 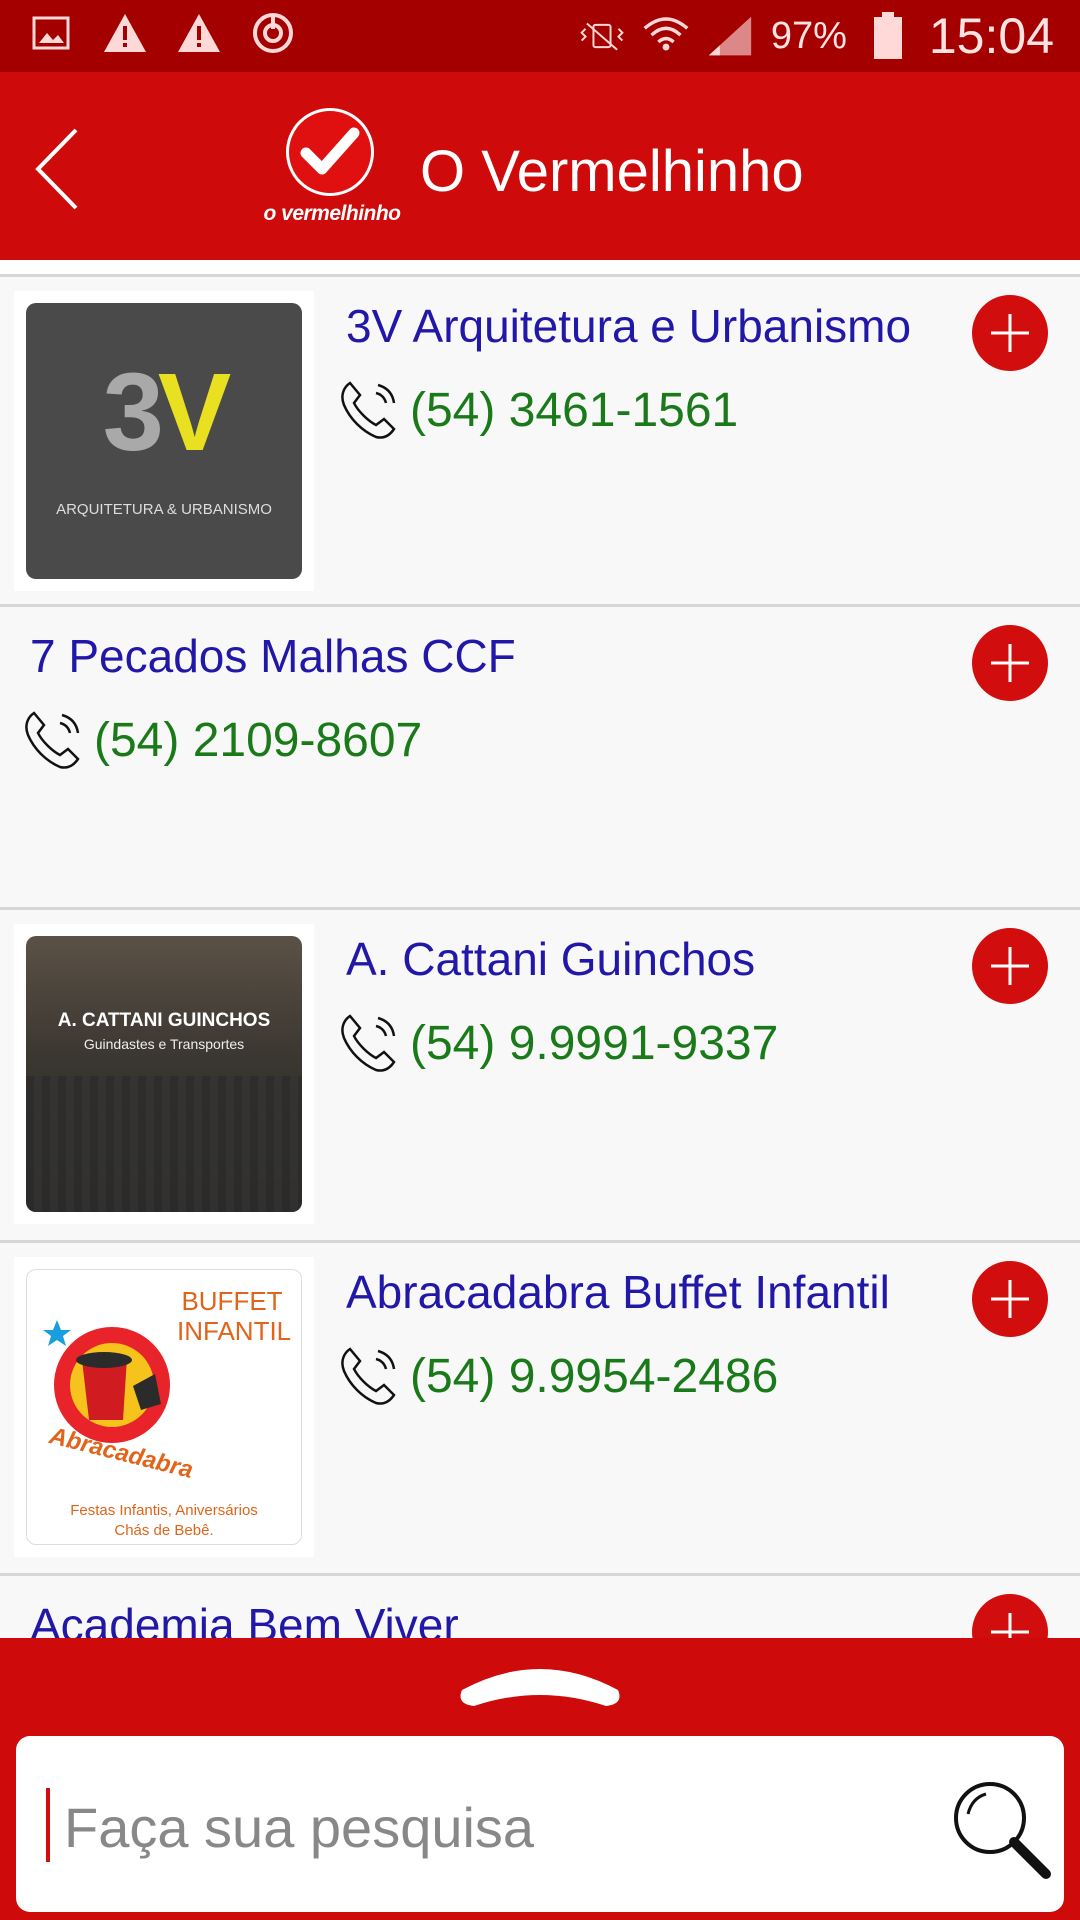 I want to click on phone-link: (54) 9.9954-2486, so click(x=557, y=1376).